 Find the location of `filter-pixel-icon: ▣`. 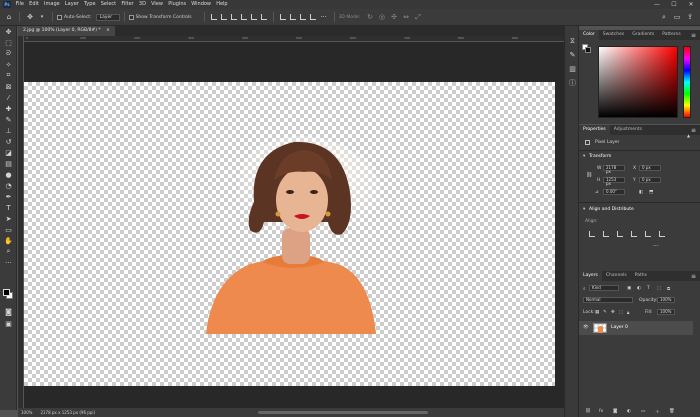

filter-pixel-icon: ▣ is located at coordinates (629, 288).